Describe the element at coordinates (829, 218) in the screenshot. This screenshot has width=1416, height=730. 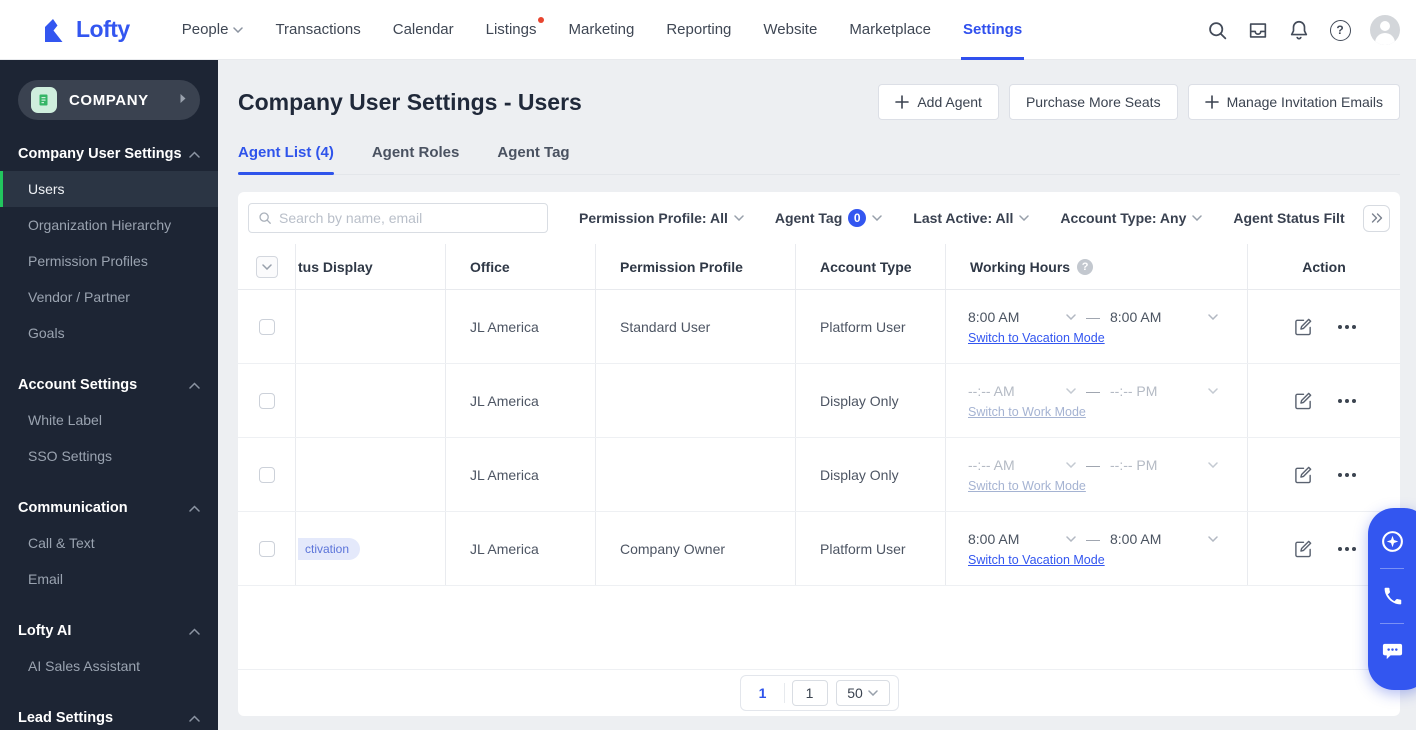
I see `agent-tag-filter: Agent Tag 0` at that location.